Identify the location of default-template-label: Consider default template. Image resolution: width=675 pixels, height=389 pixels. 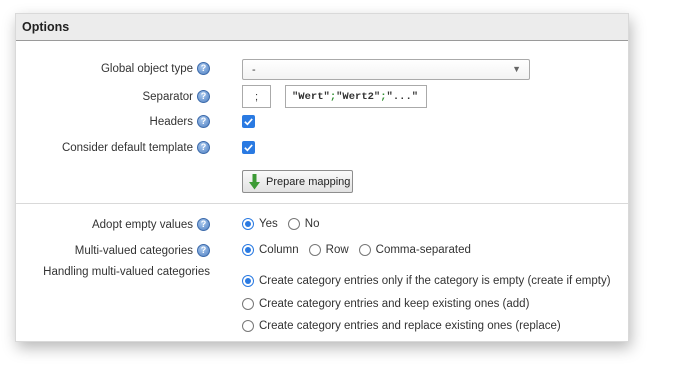
(127, 147).